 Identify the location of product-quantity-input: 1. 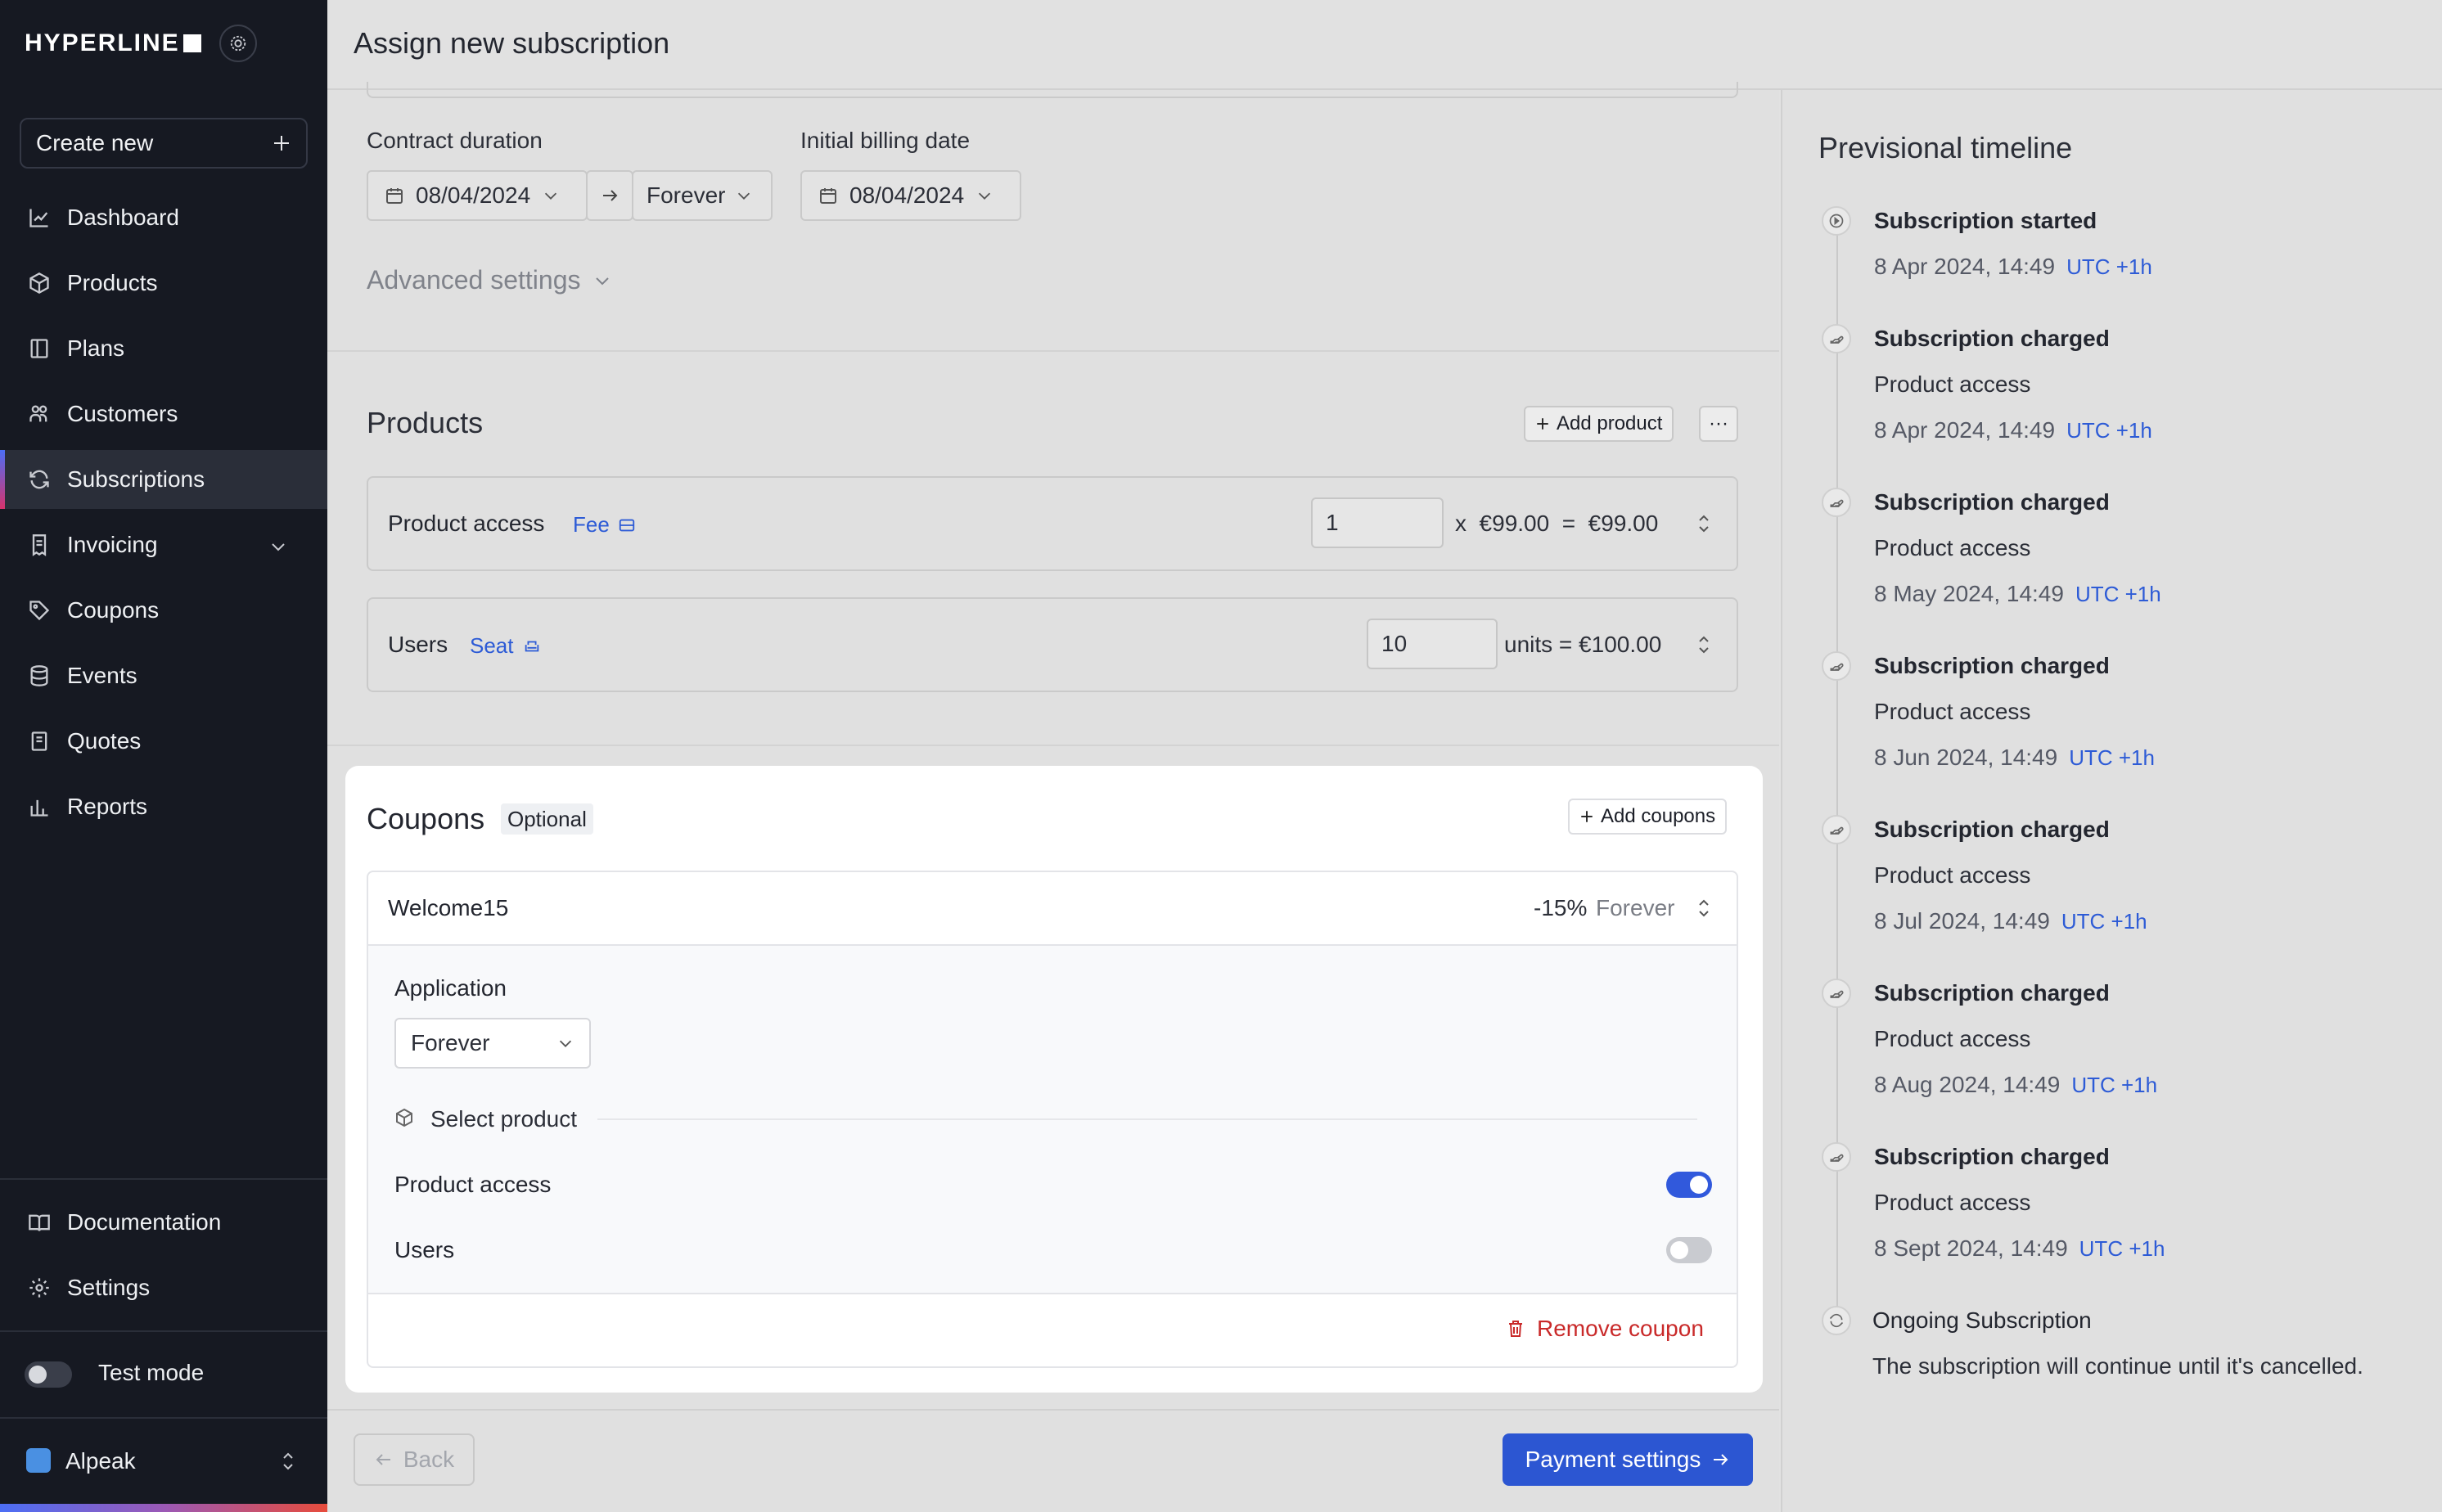
(1377, 523).